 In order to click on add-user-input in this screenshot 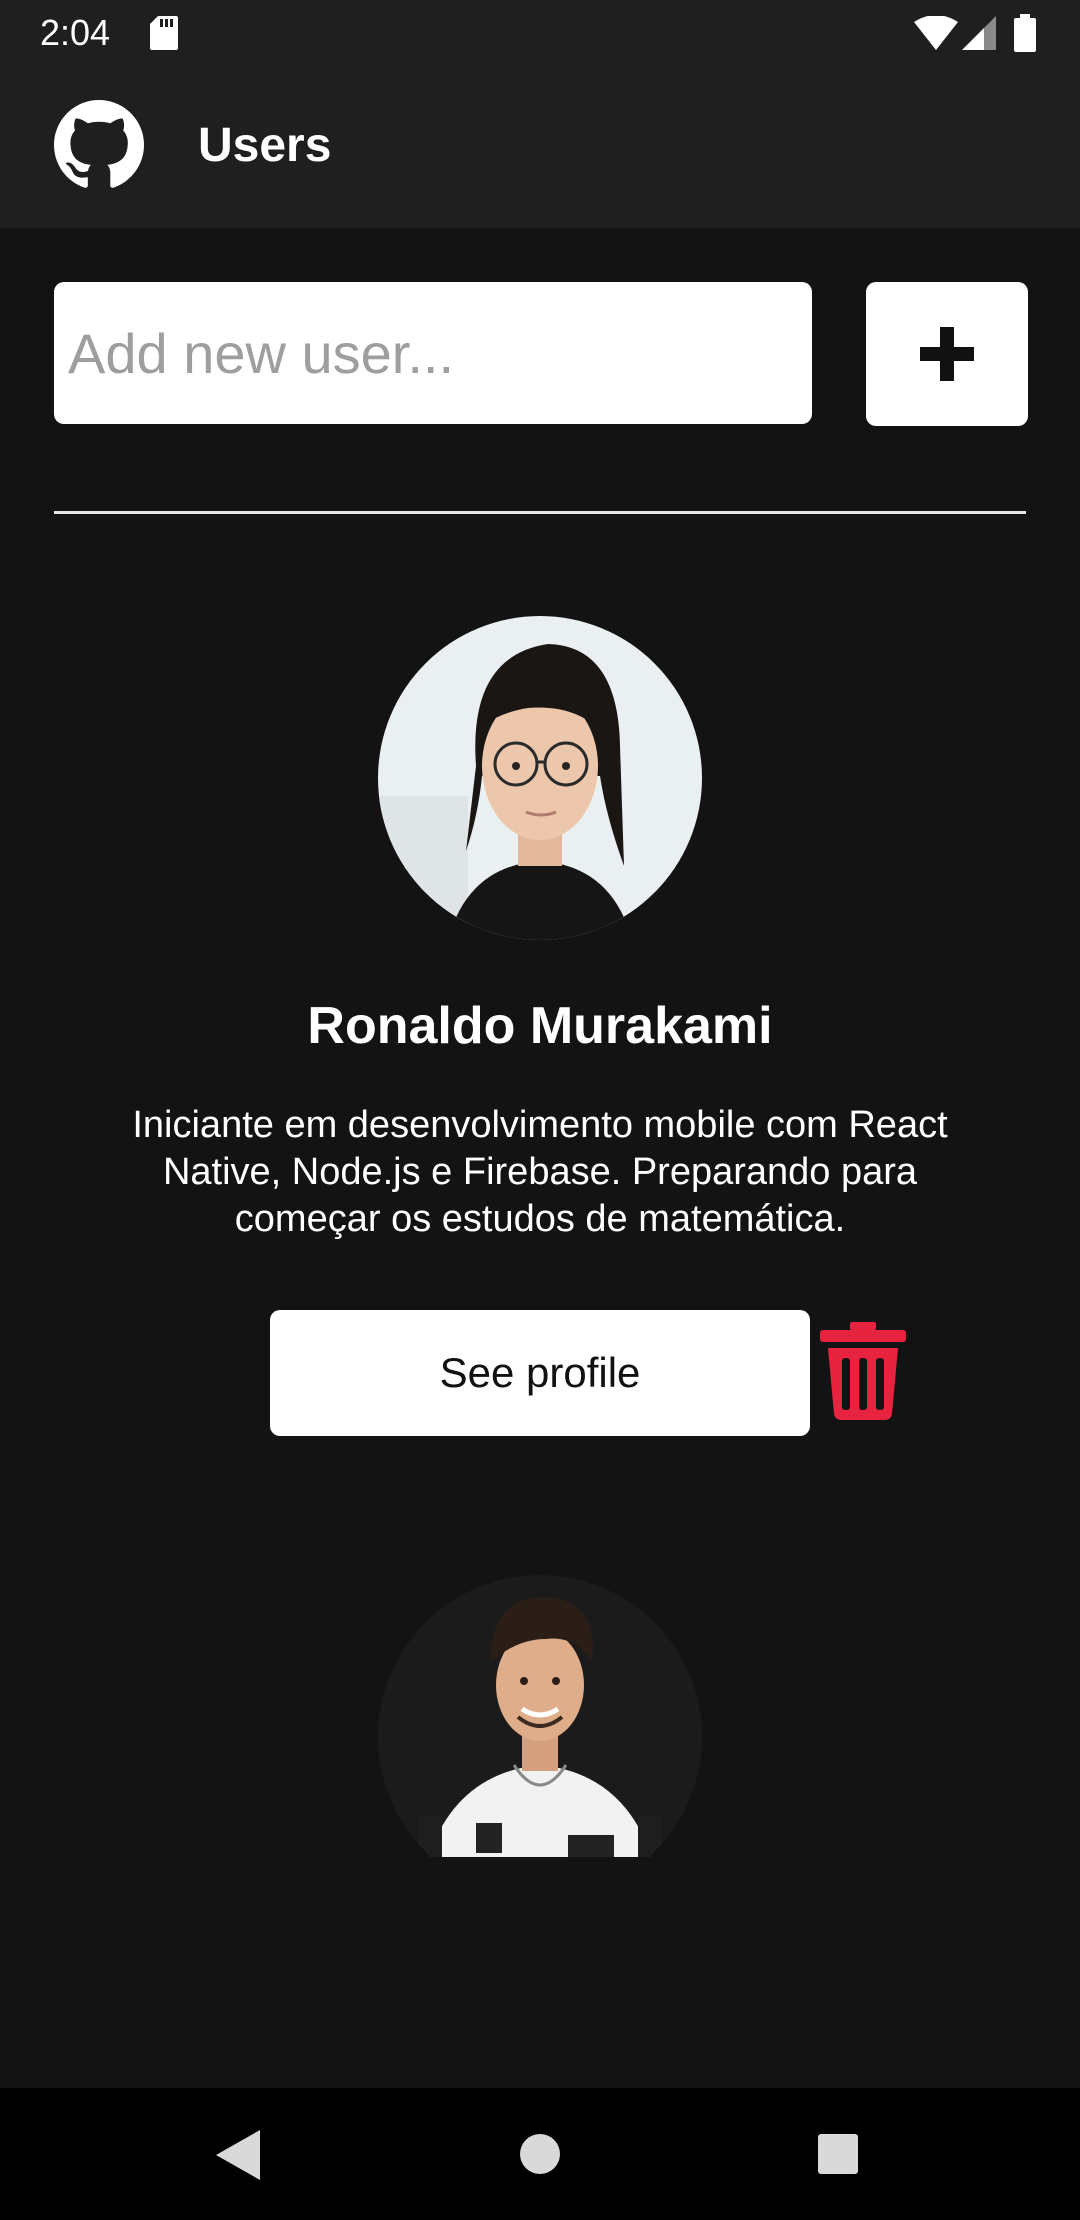, I will do `click(433, 353)`.